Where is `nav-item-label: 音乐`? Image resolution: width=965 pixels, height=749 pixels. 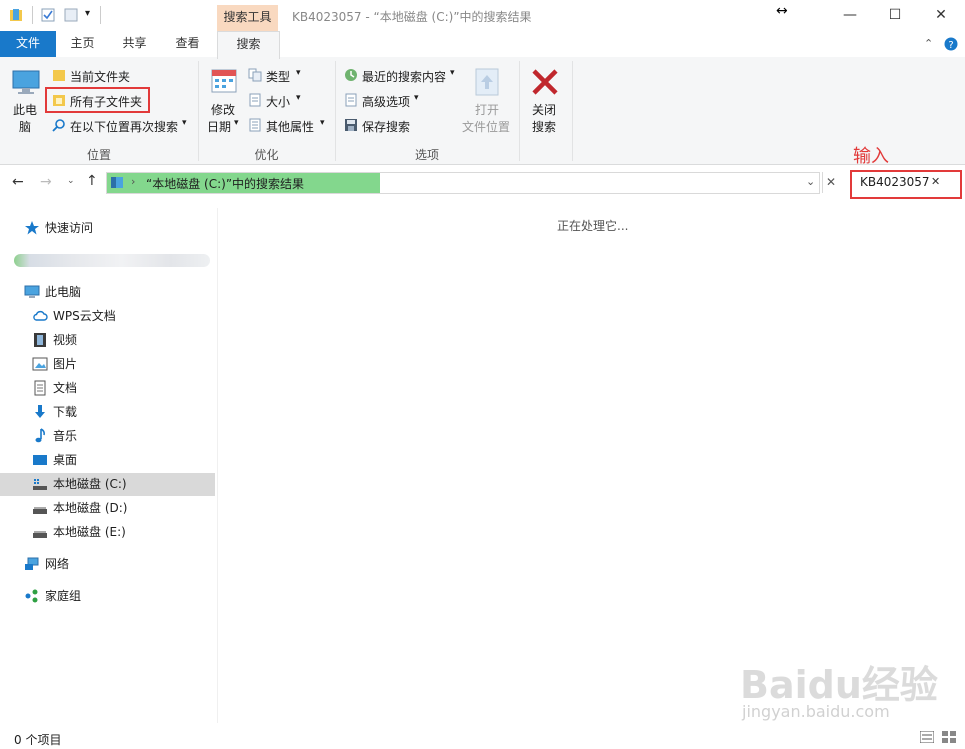
nav-item-label: 音乐 is located at coordinates (65, 436).